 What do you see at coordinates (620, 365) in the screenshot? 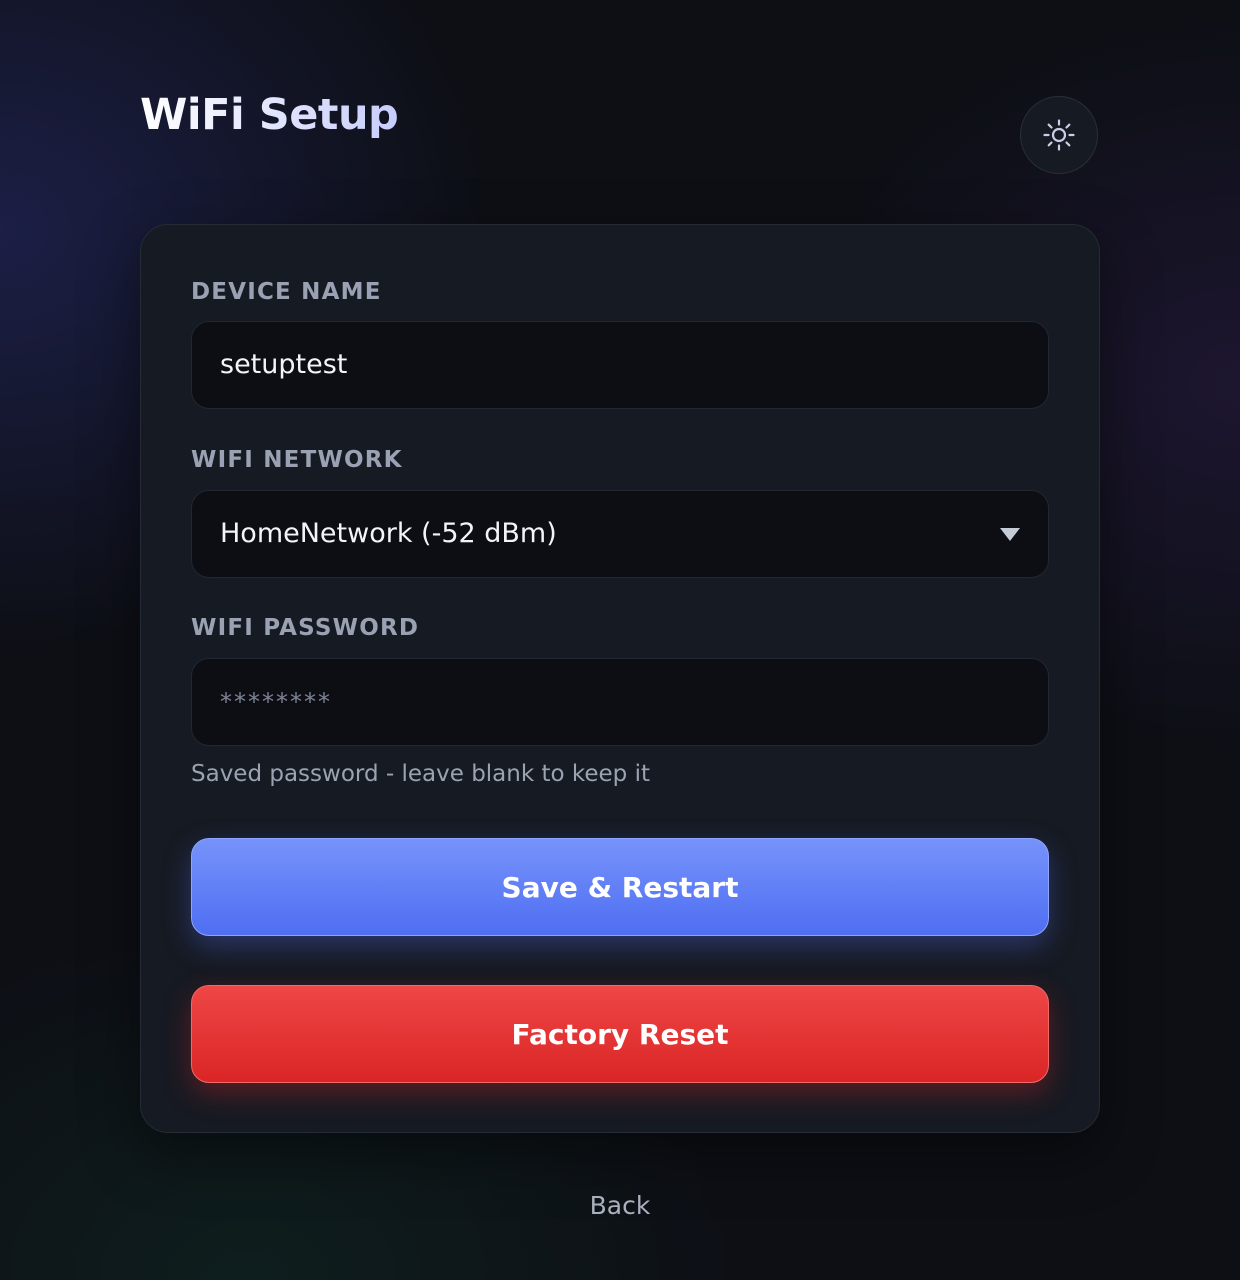
I see `device-name-input: setuptest` at bounding box center [620, 365].